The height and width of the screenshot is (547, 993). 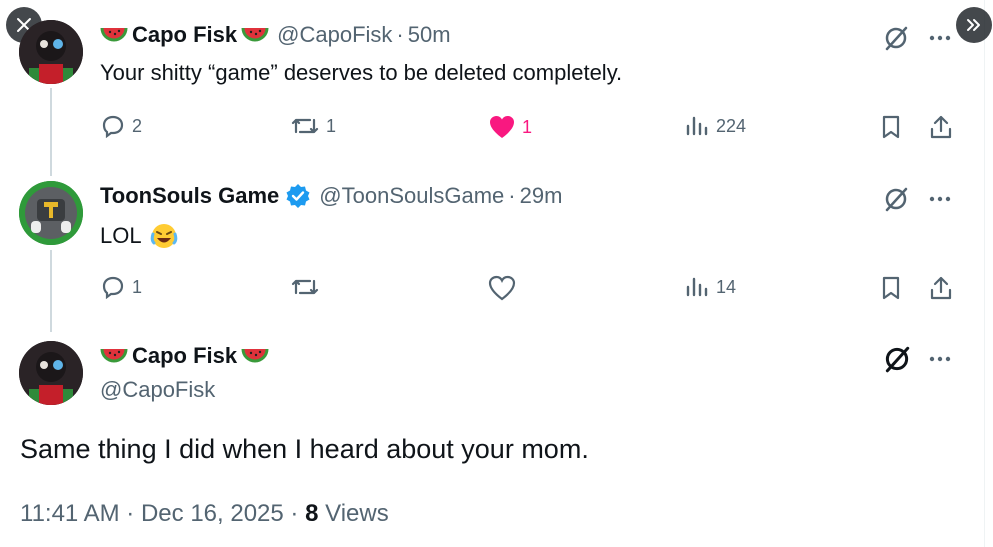 I want to click on main-tweet-handle-row: @CapoFisk, so click(x=157, y=390).